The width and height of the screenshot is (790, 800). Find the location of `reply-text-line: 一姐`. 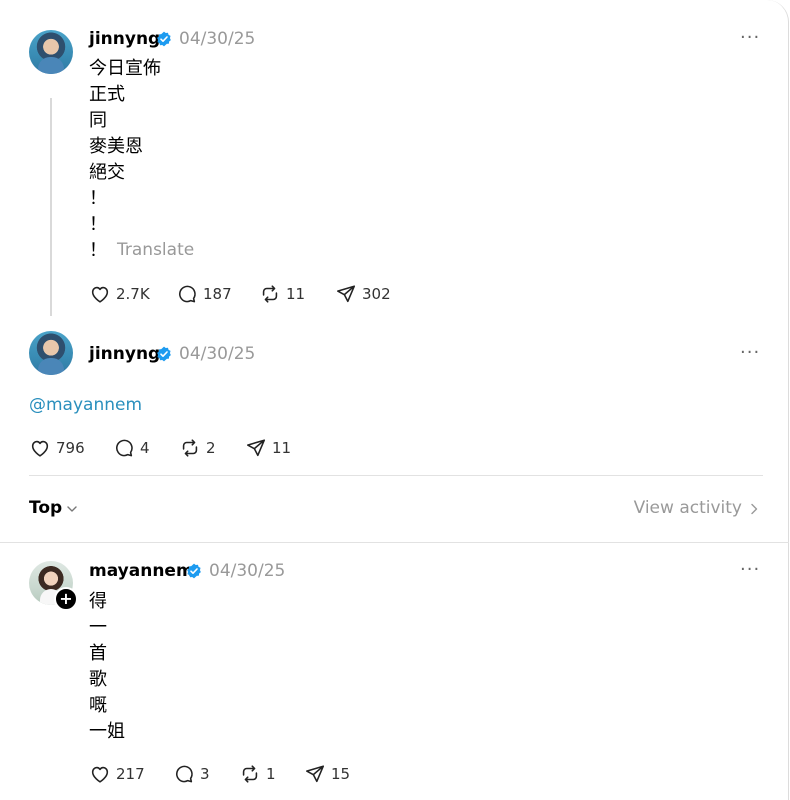

reply-text-line: 一姐 is located at coordinates (107, 731).